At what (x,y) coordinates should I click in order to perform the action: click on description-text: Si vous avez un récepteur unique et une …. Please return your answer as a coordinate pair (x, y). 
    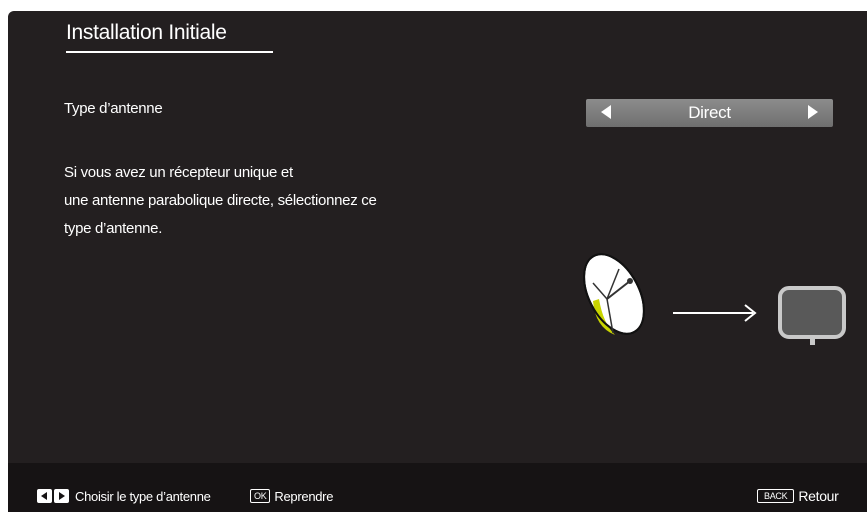
    Looking at the image, I should click on (254, 201).